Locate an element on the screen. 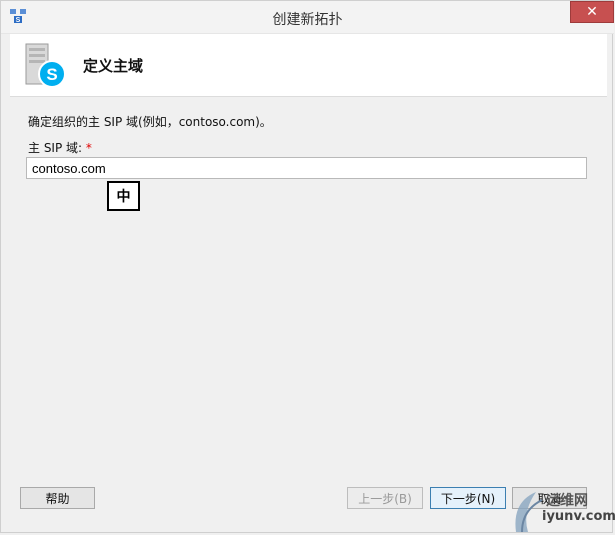  page-title: 定义主域 is located at coordinates (113, 66).